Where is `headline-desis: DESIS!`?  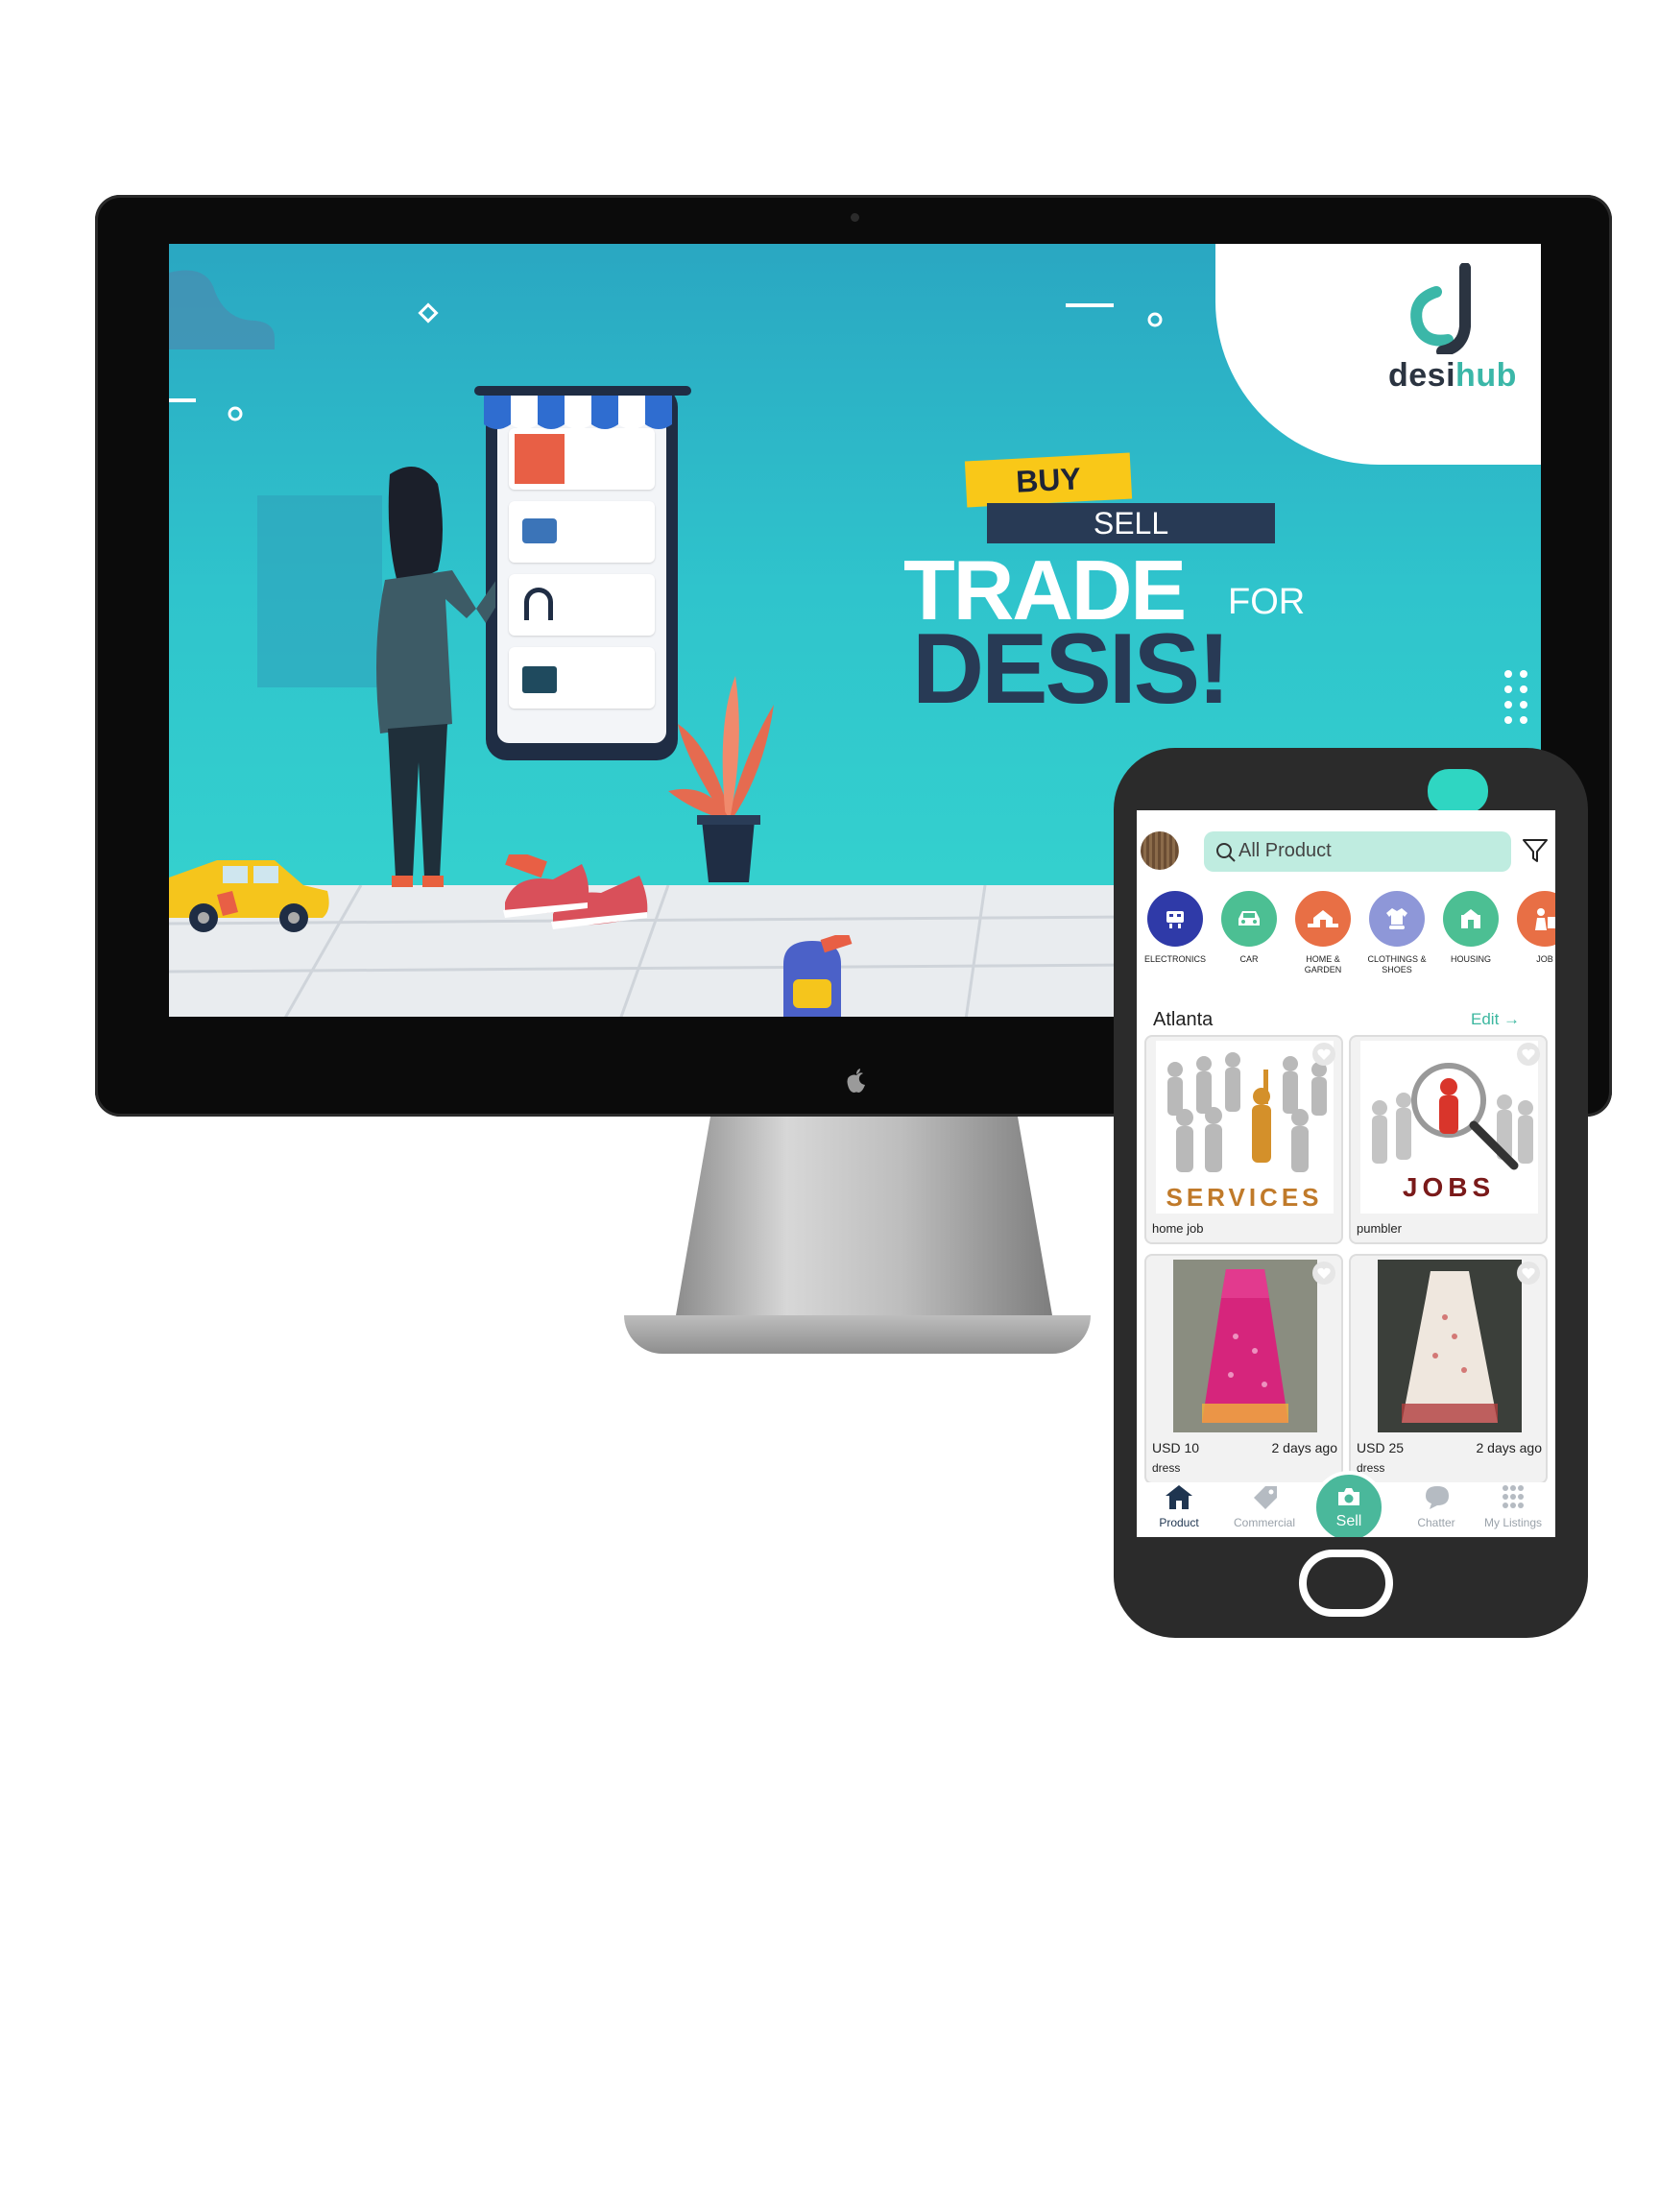 headline-desis: DESIS! is located at coordinates (1071, 669).